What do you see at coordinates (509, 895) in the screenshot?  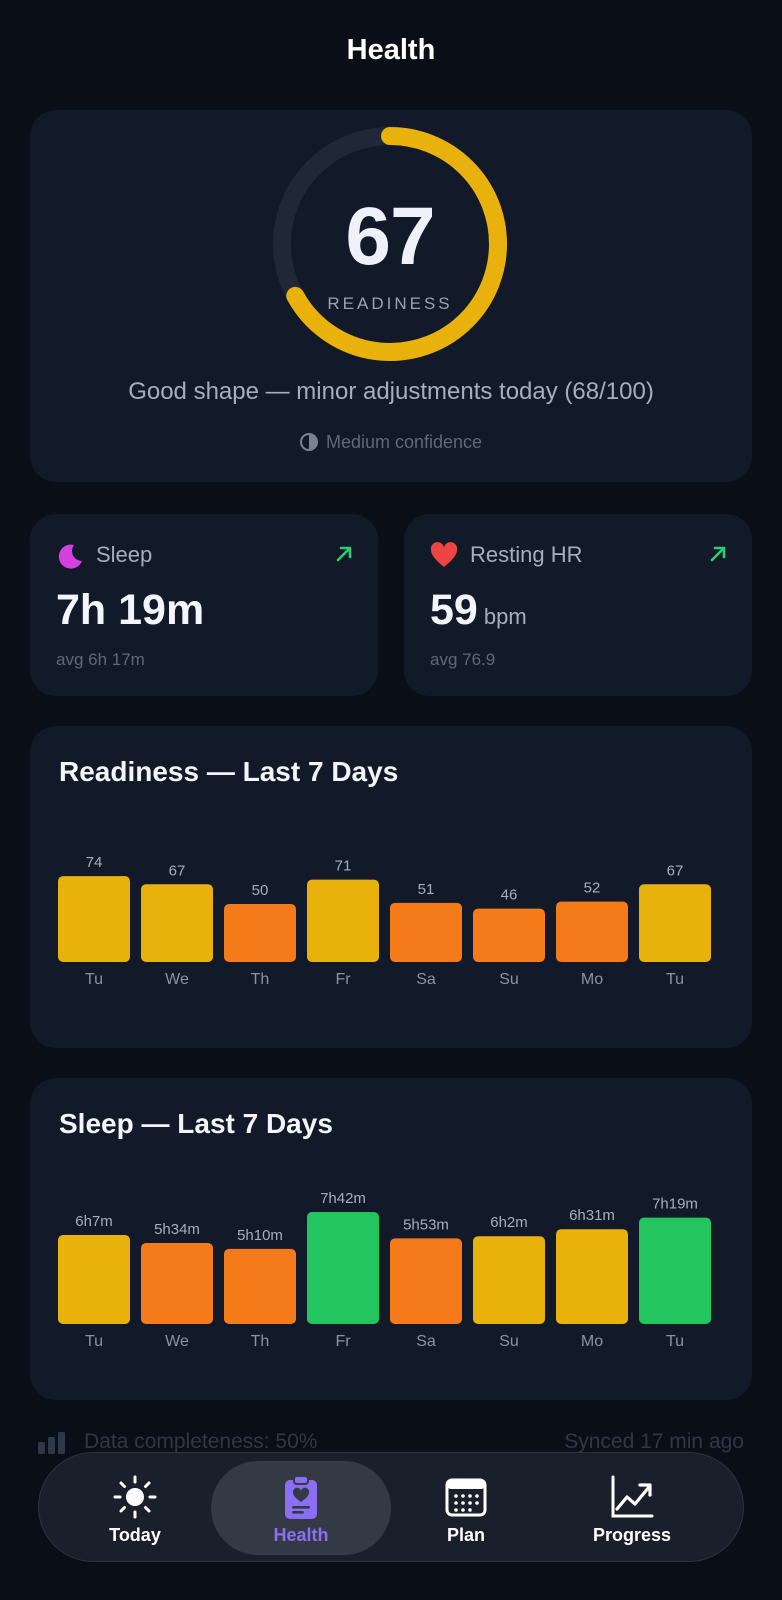 I see `bar-value-label: 46` at bounding box center [509, 895].